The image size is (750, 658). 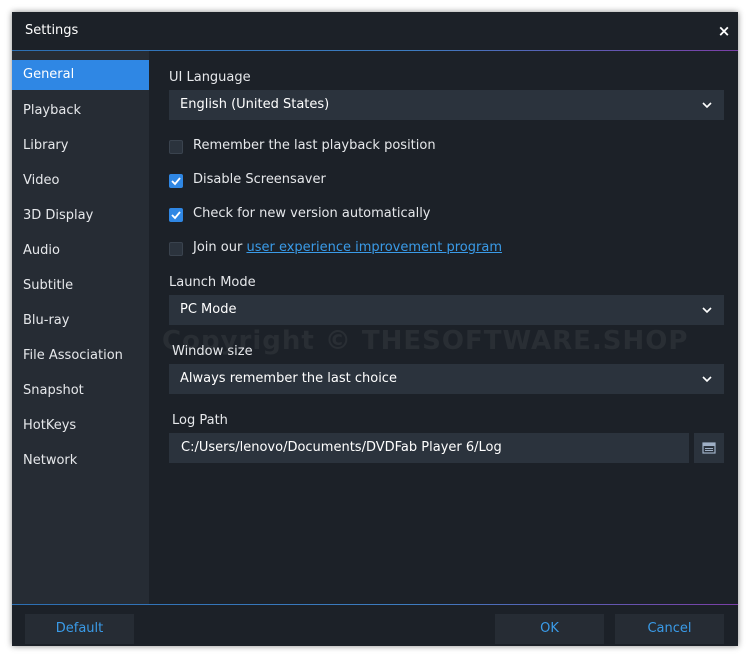 What do you see at coordinates (80, 287) in the screenshot?
I see `sidebar-item-subtitle: Subtitle` at bounding box center [80, 287].